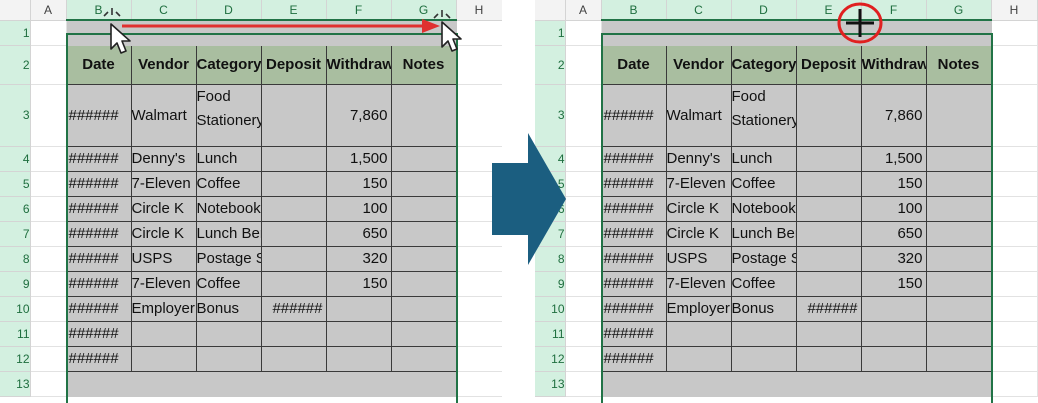 This screenshot has height=403, width=1038. What do you see at coordinates (893, 64) in the screenshot?
I see `table-header-cell: Withdrawal` at bounding box center [893, 64].